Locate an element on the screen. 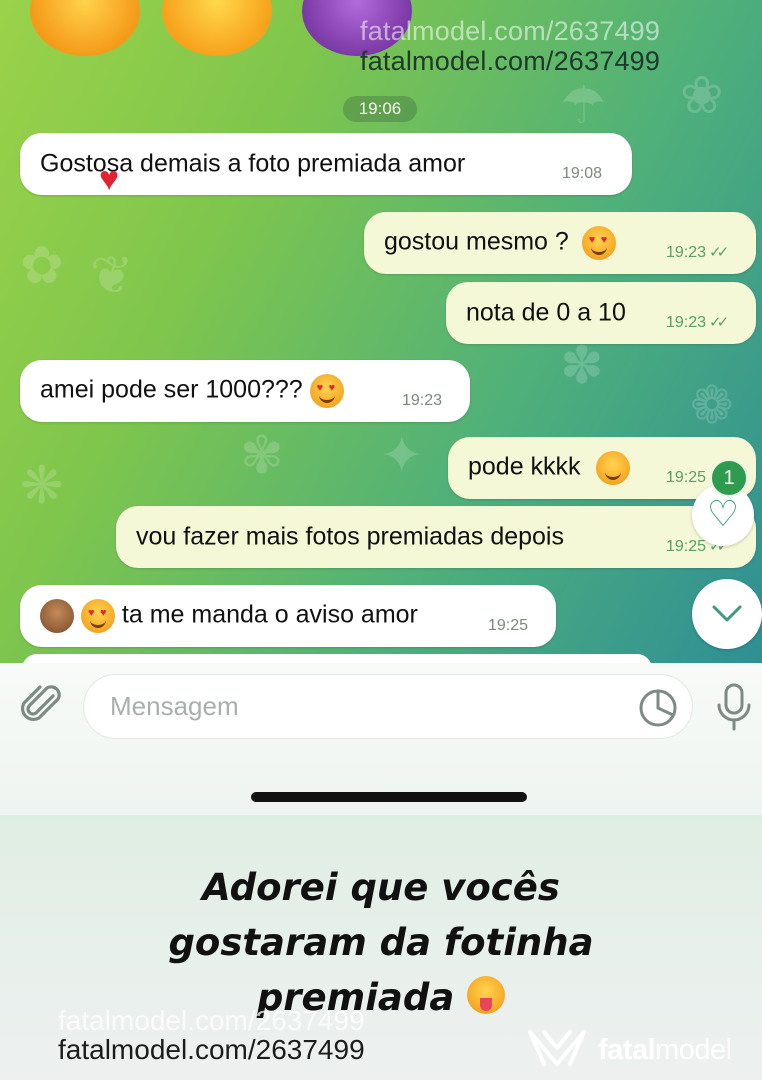 The image size is (762, 1080). reaction-count-badge: 1 is located at coordinates (729, 478).